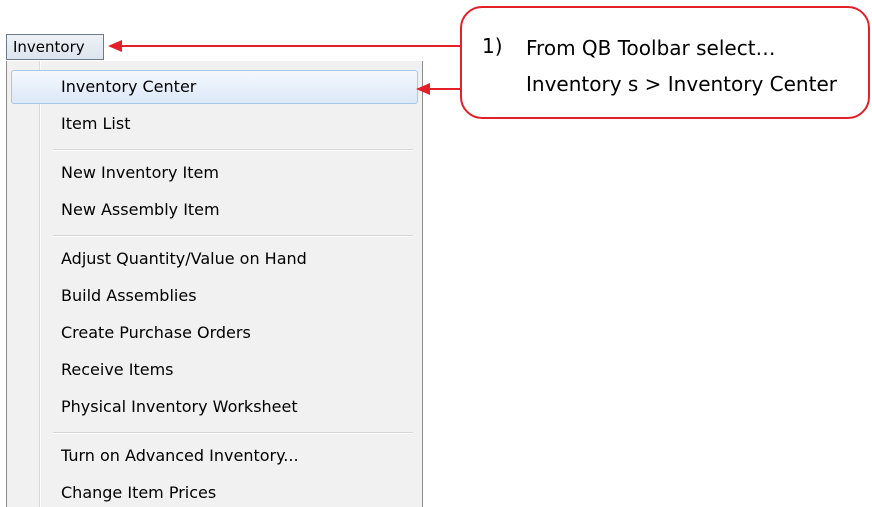 The image size is (872, 507). Describe the element at coordinates (214, 370) in the screenshot. I see `menu-item-receive-items: Receive Items` at that location.